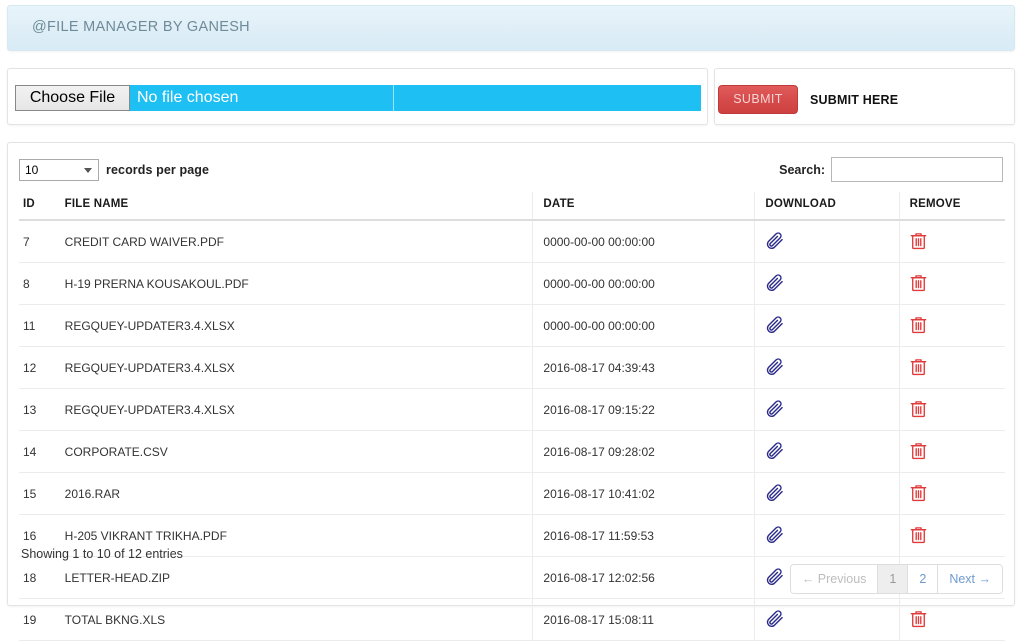 This screenshot has height=641, width=1024. I want to click on table-row: 15 2016.RAR 2016-08-17 10:41:02, so click(512, 493).